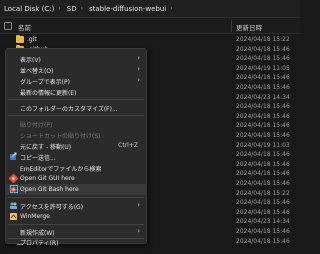 This screenshot has height=254, width=320. What do you see at coordinates (249, 27) in the screenshot?
I see `column-date-header: 更新日時` at bounding box center [249, 27].